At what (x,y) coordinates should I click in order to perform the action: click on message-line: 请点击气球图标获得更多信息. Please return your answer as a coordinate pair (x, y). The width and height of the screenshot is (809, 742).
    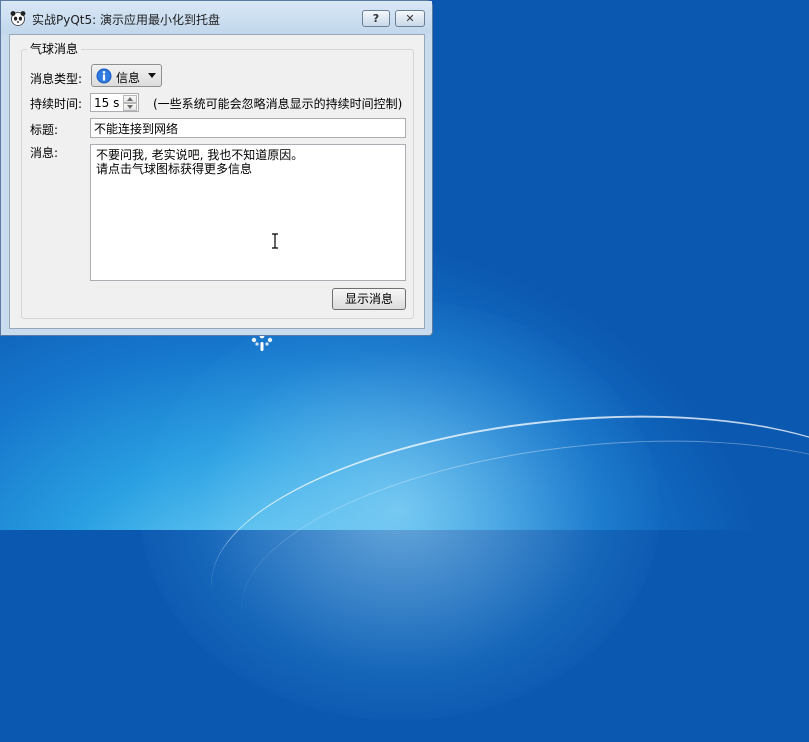
    Looking at the image, I should click on (174, 169).